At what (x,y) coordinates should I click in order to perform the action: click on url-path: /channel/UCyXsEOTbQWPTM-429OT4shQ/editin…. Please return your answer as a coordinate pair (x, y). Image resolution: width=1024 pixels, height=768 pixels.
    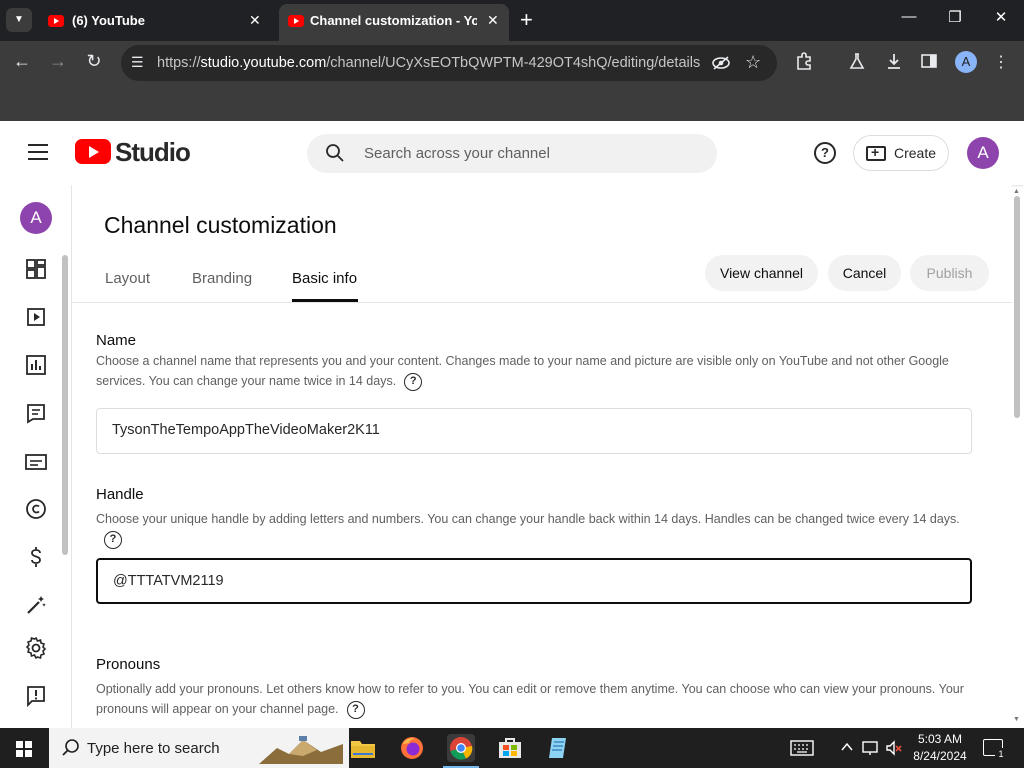
    Looking at the image, I should click on (513, 63).